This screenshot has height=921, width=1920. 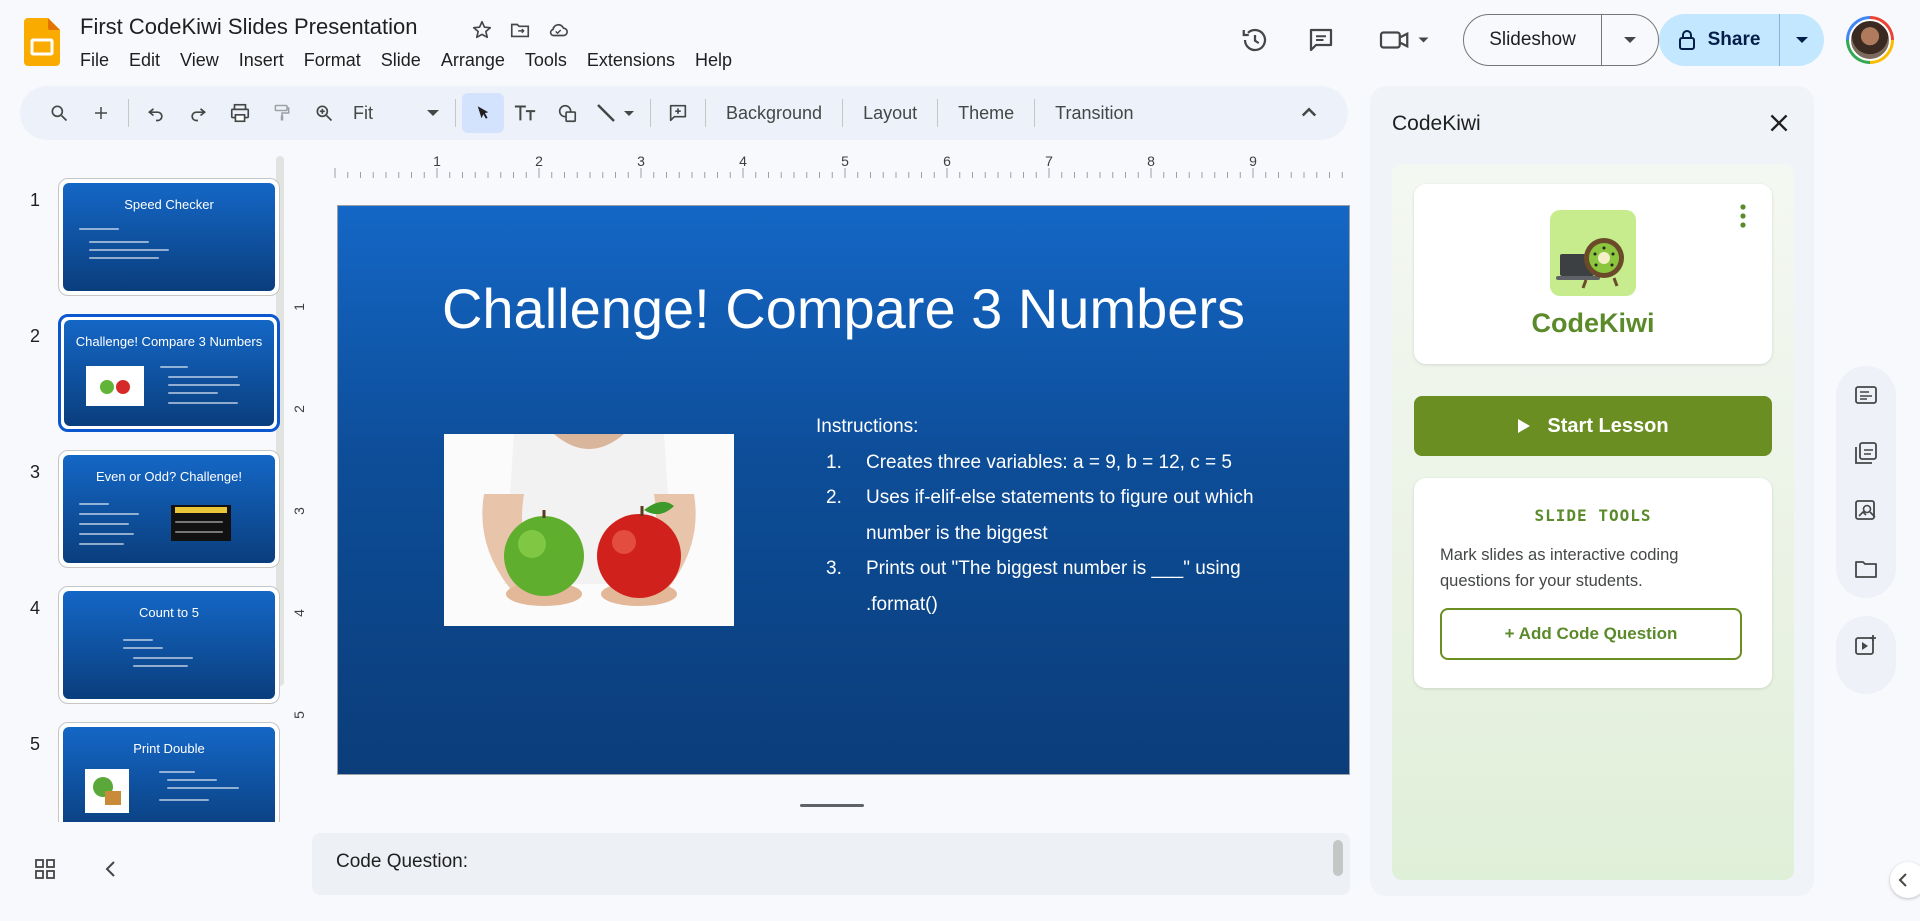 I want to click on ruler-label: 2, so click(x=299, y=409).